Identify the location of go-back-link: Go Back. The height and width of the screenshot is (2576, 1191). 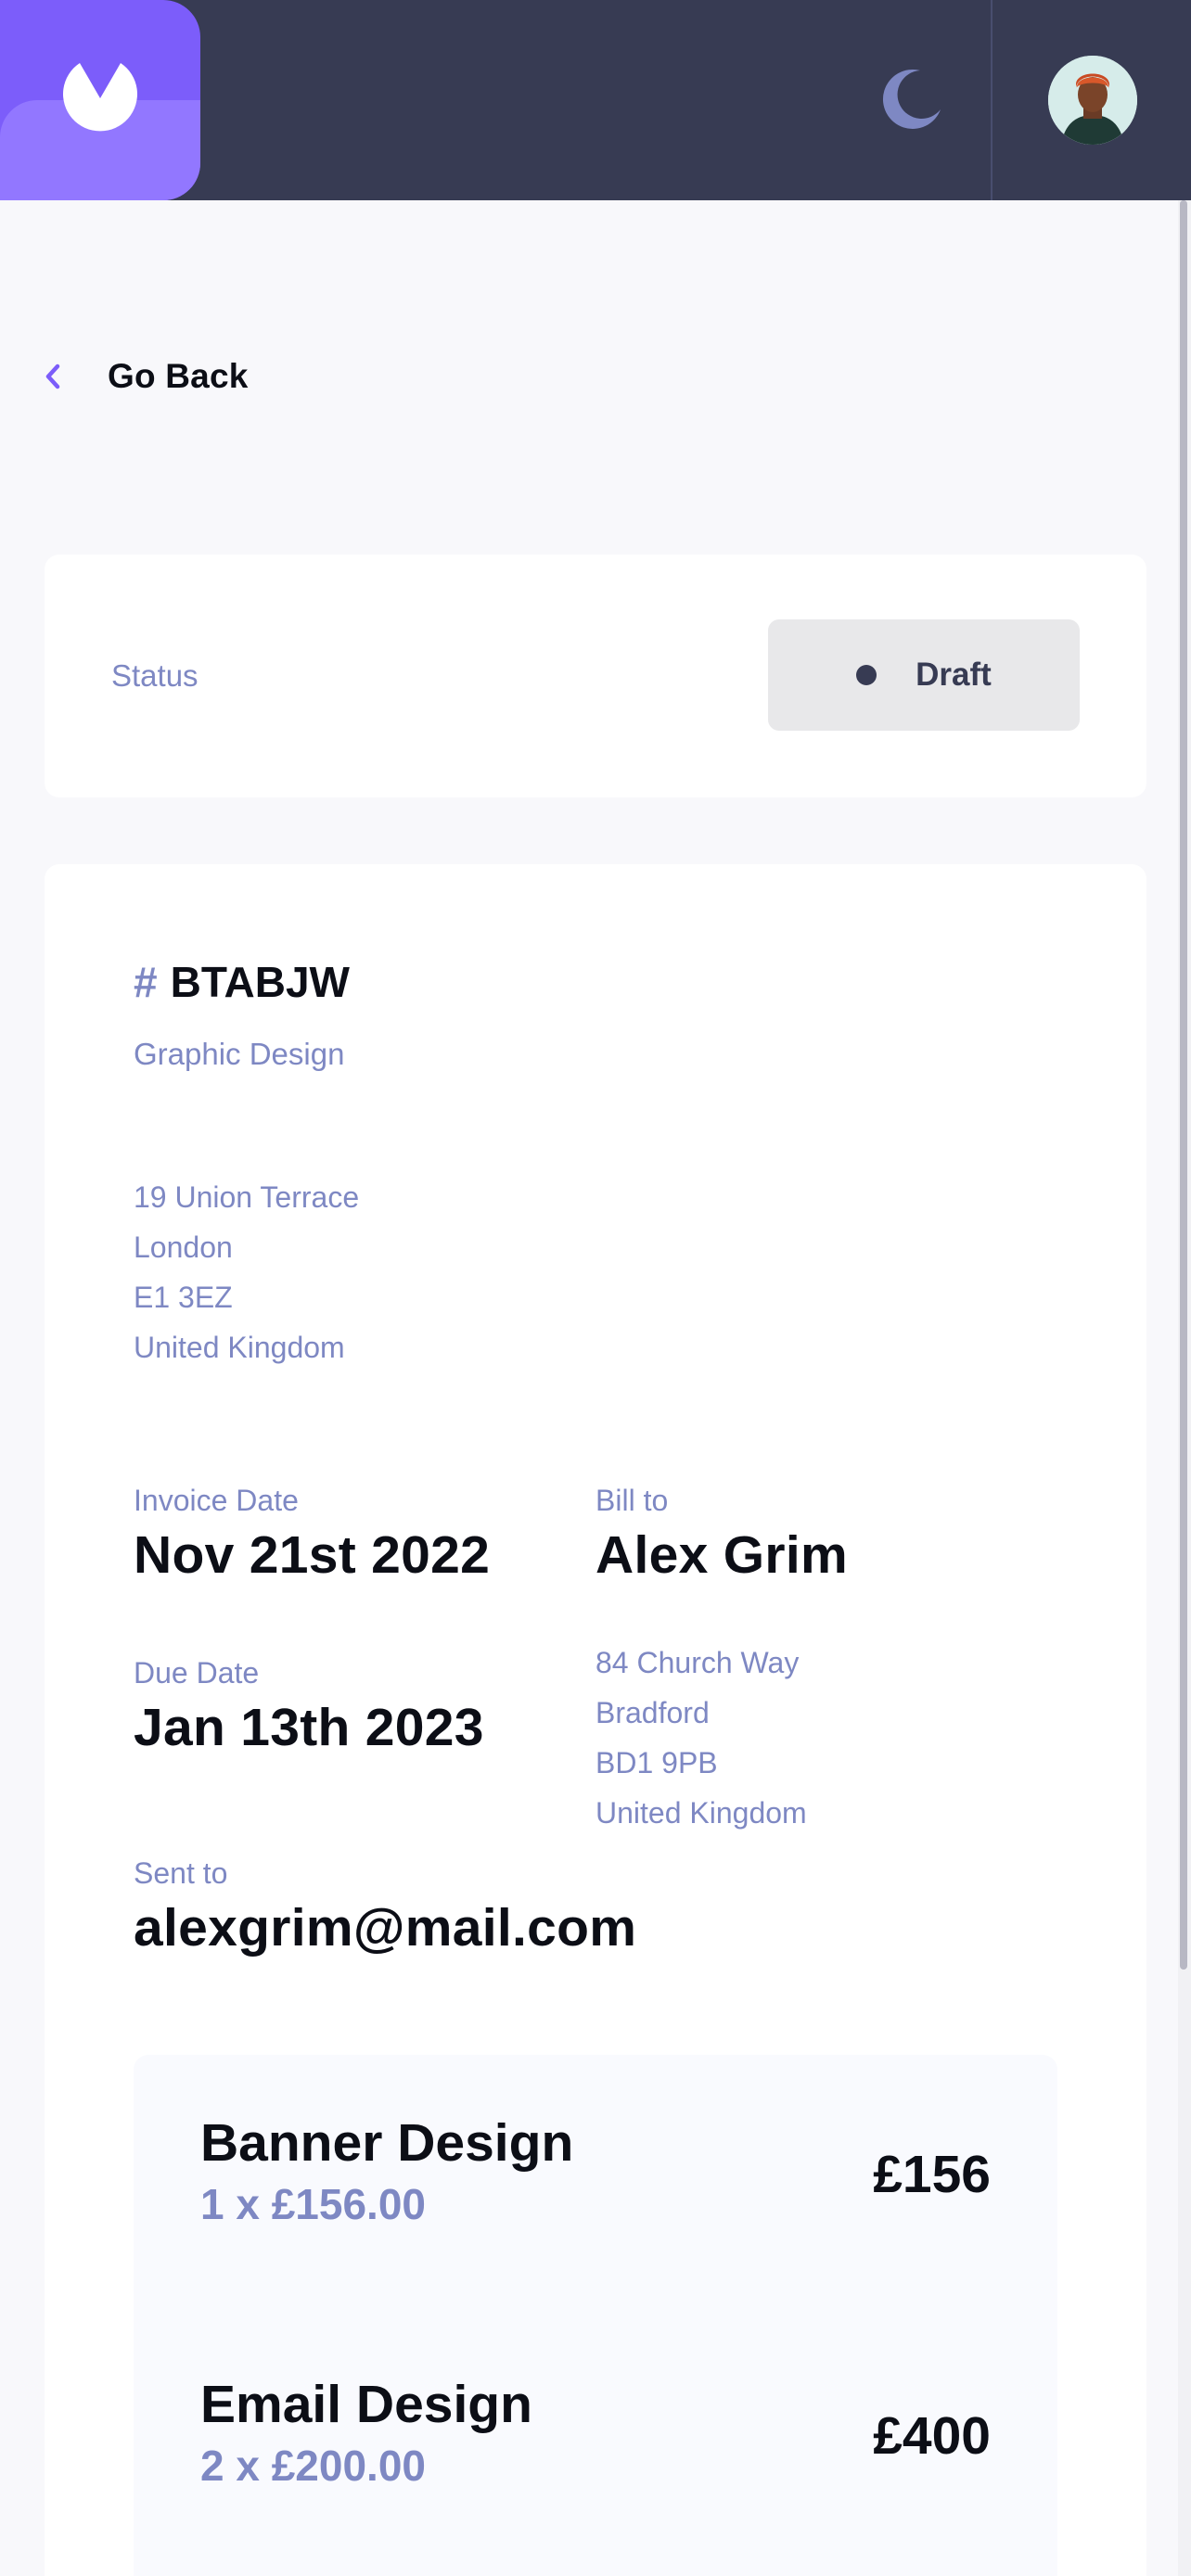
(146, 376).